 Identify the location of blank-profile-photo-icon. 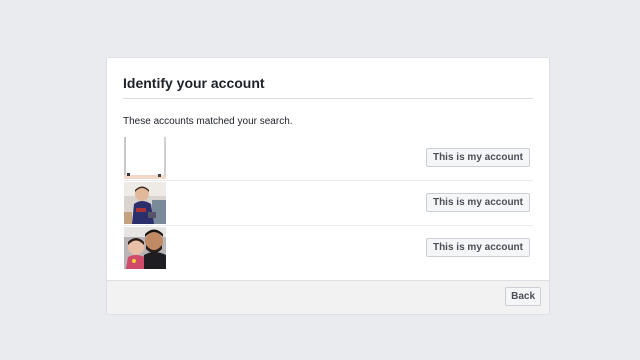
(145, 158).